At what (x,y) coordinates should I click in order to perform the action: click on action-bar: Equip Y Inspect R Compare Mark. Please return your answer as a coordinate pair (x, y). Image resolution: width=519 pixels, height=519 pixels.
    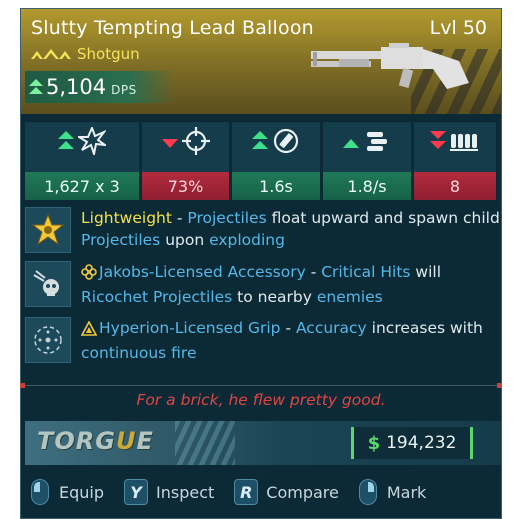
    Looking at the image, I should click on (238, 492).